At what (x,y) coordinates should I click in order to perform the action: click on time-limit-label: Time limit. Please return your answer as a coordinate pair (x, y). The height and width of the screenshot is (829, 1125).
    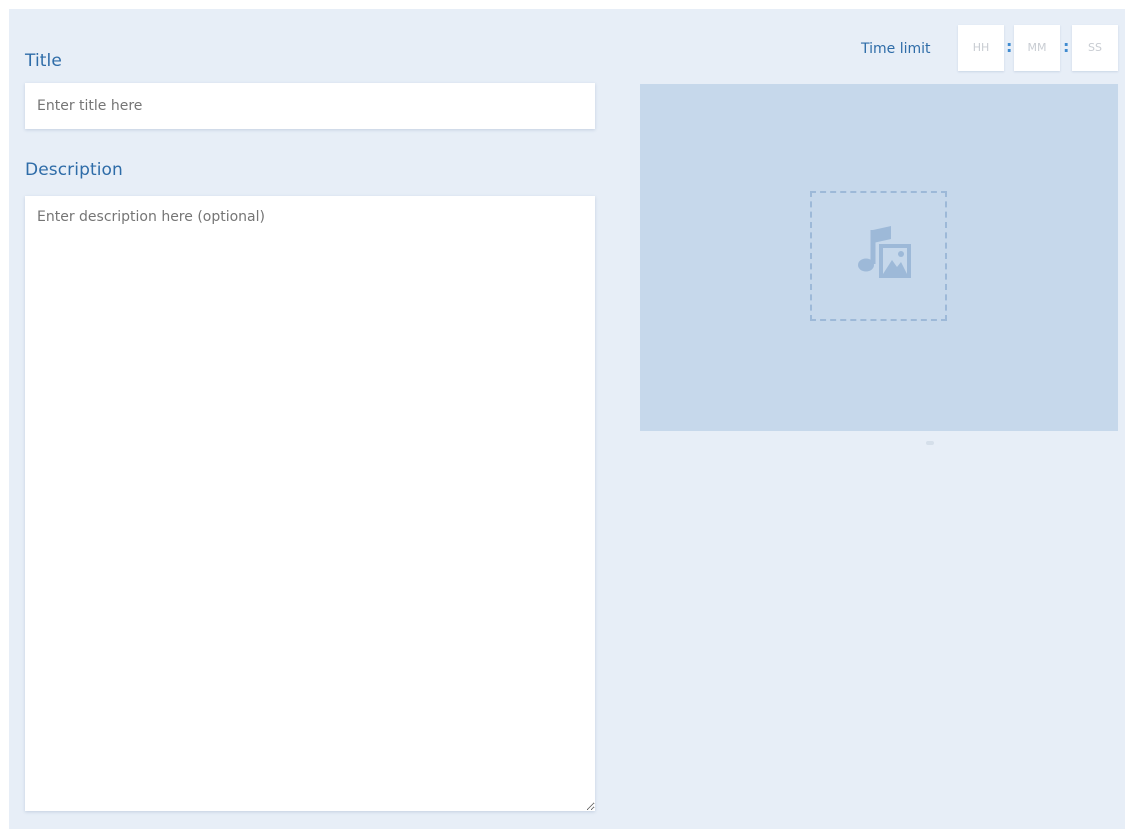
    Looking at the image, I should click on (896, 49).